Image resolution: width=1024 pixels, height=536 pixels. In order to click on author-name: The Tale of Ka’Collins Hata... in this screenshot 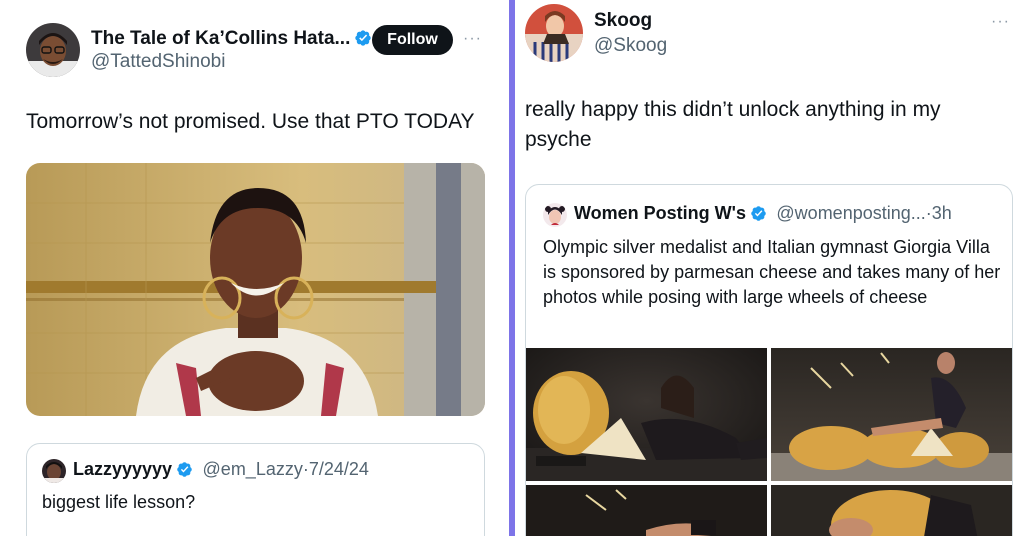, I will do `click(231, 40)`.